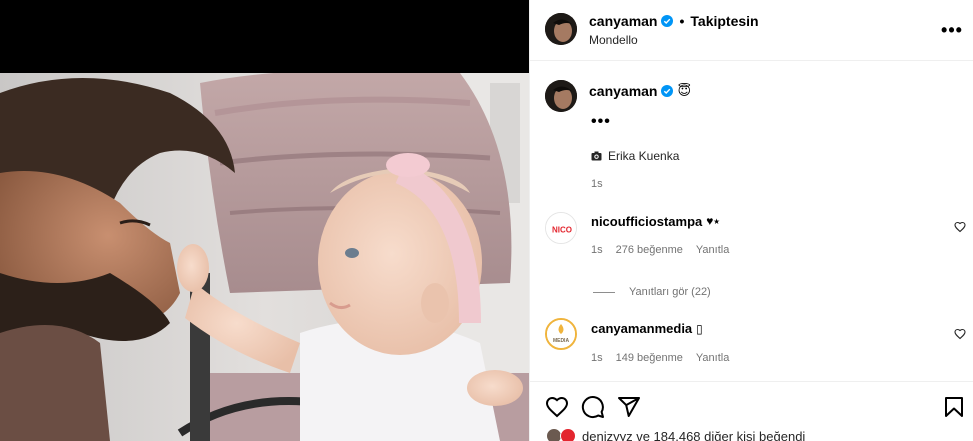 Image resolution: width=973 pixels, height=441 pixels. I want to click on liked-by-text: denizyyz ve 184.468 diğer kişi beğendi, so click(693, 435).